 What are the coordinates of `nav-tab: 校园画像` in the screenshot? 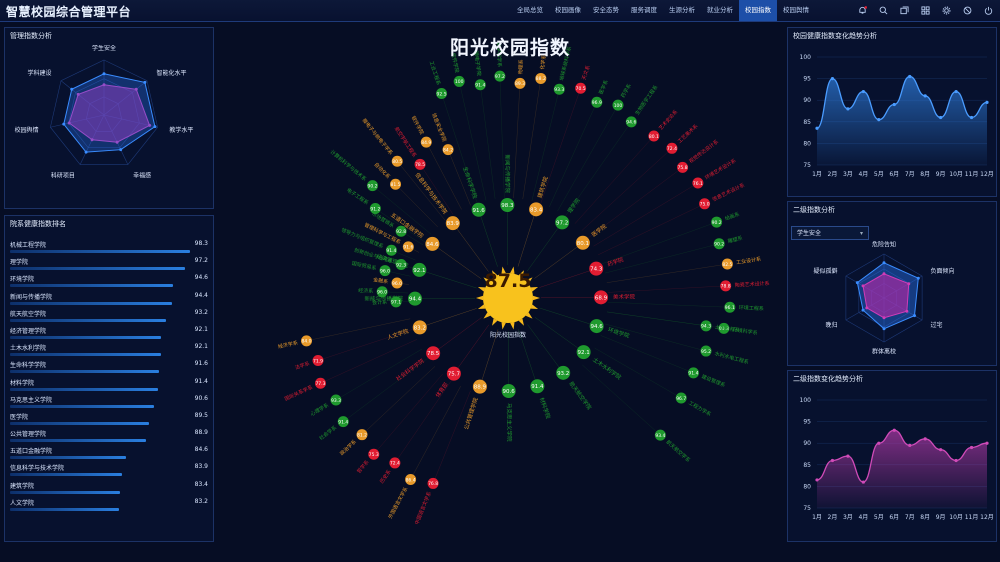 It's located at (568, 10).